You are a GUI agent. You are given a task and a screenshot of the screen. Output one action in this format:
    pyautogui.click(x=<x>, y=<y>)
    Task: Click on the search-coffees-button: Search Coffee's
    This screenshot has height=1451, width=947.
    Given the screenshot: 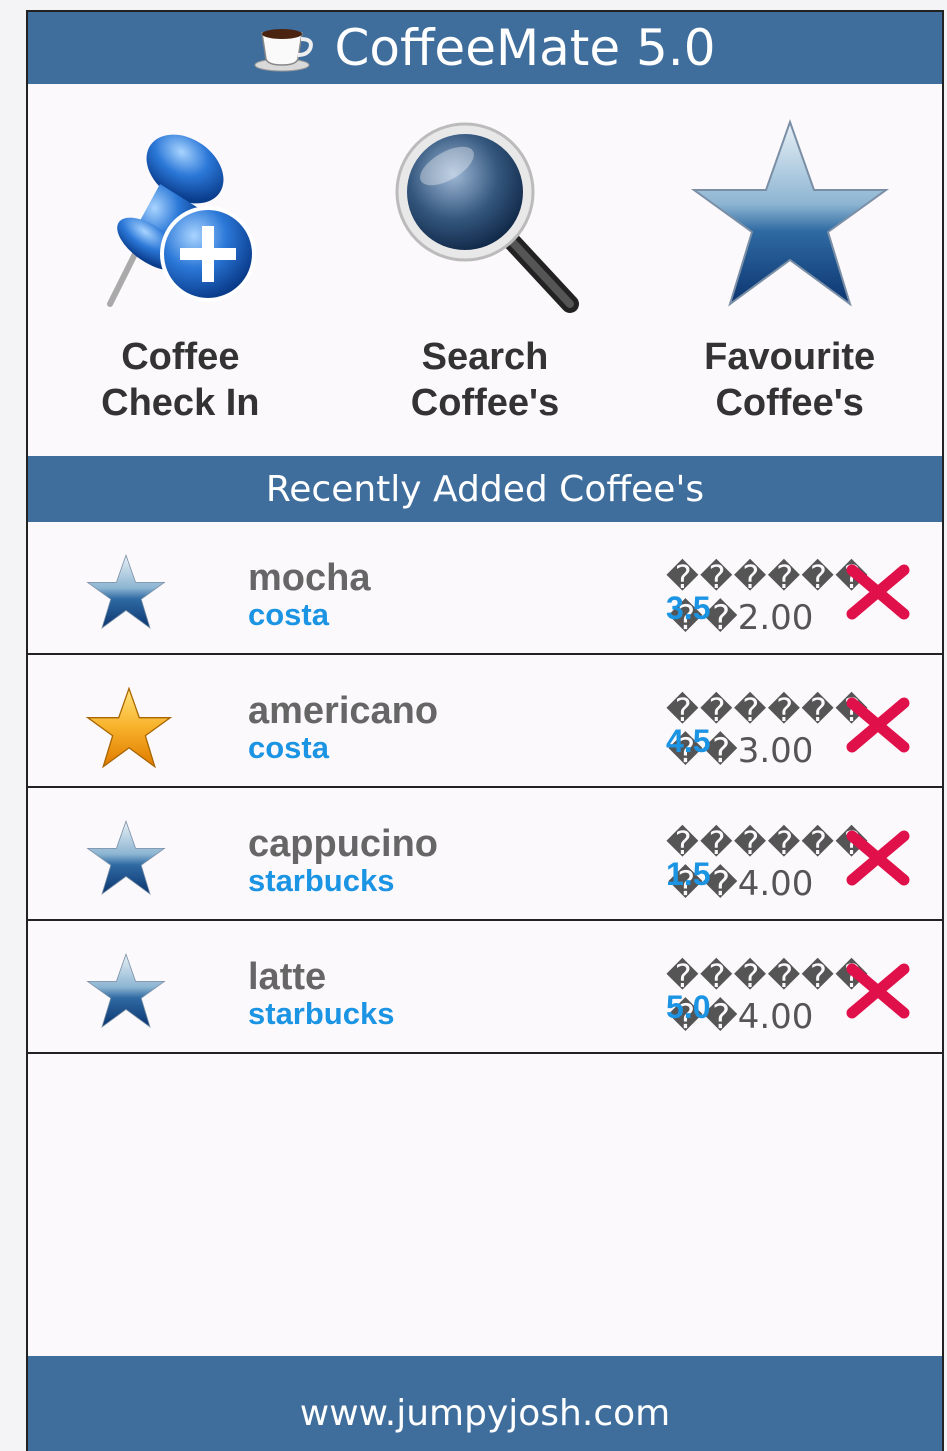 What is the action you would take?
    pyautogui.click(x=485, y=270)
    